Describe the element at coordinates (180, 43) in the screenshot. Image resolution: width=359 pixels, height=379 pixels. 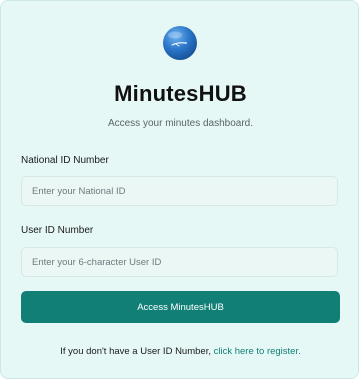
I see `globe-icon` at that location.